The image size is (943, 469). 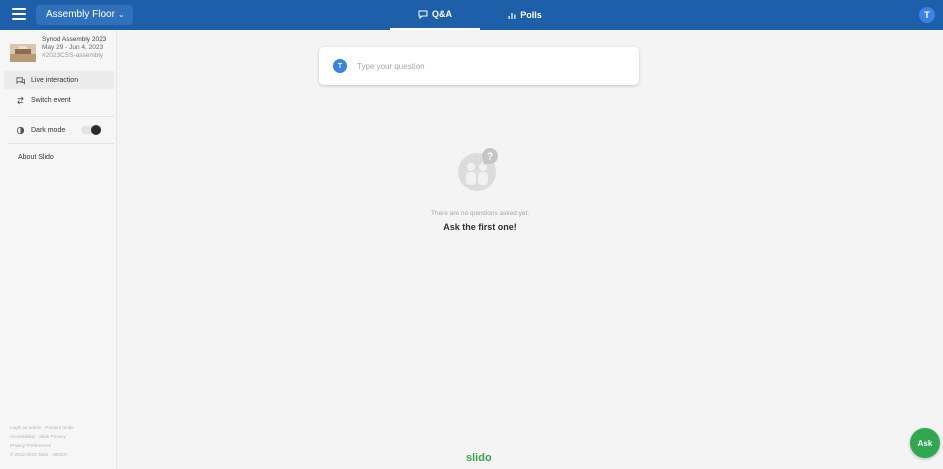 I want to click on empty-state-cta: Ask the first one!, so click(x=480, y=227).